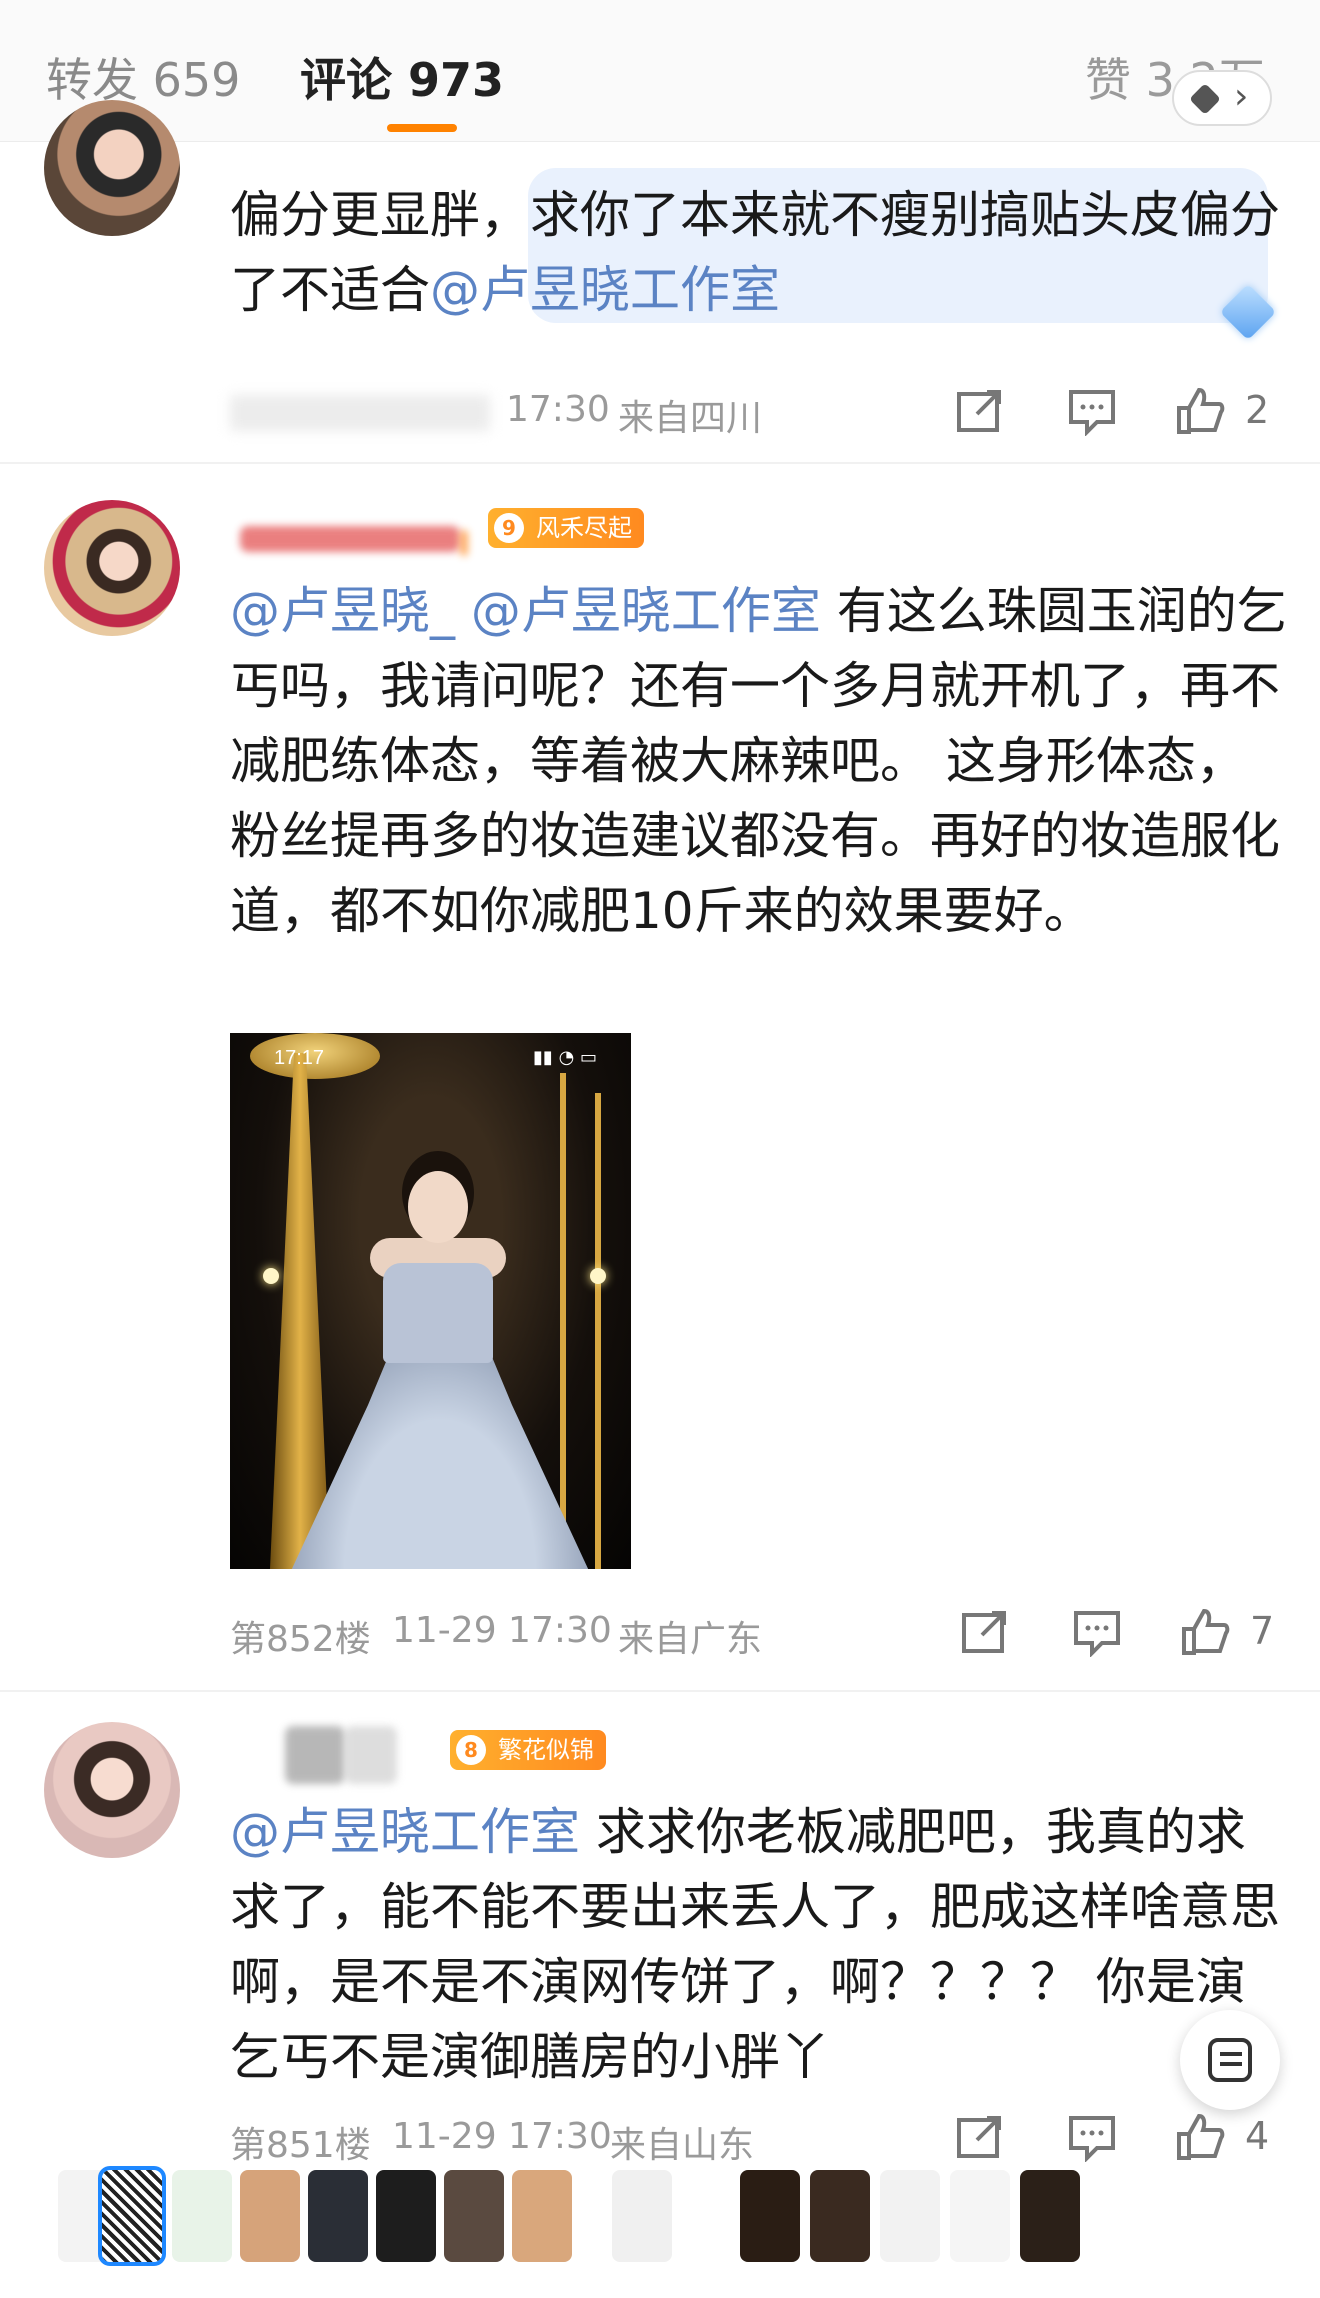 The height and width of the screenshot is (2298, 1320). What do you see at coordinates (690, 418) in the screenshot?
I see `comment-location: 来自四川` at bounding box center [690, 418].